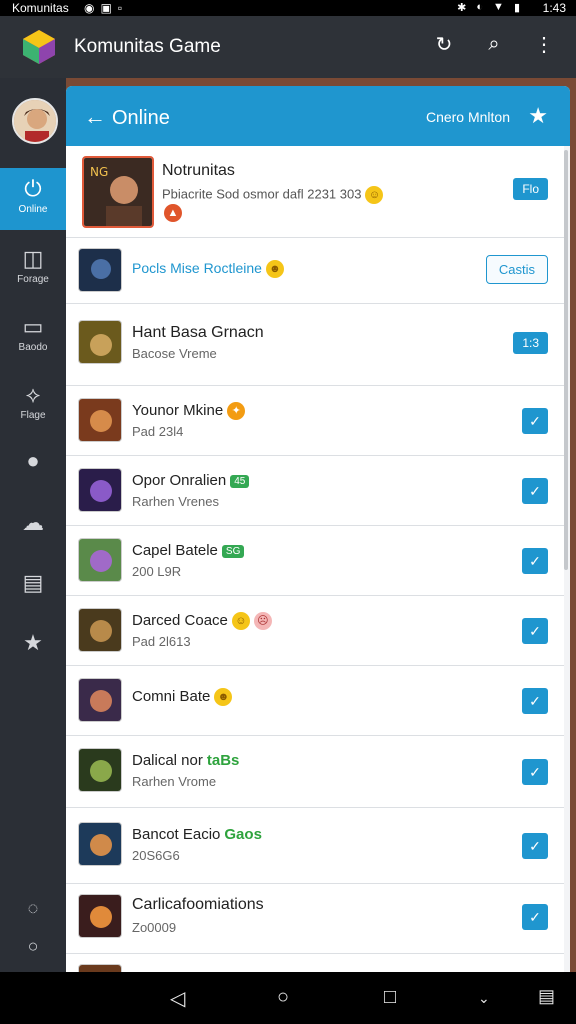 The image size is (576, 1024). Describe the element at coordinates (315, 701) in the screenshot. I see `list-item: Comni Bate ☻ ✓` at that location.